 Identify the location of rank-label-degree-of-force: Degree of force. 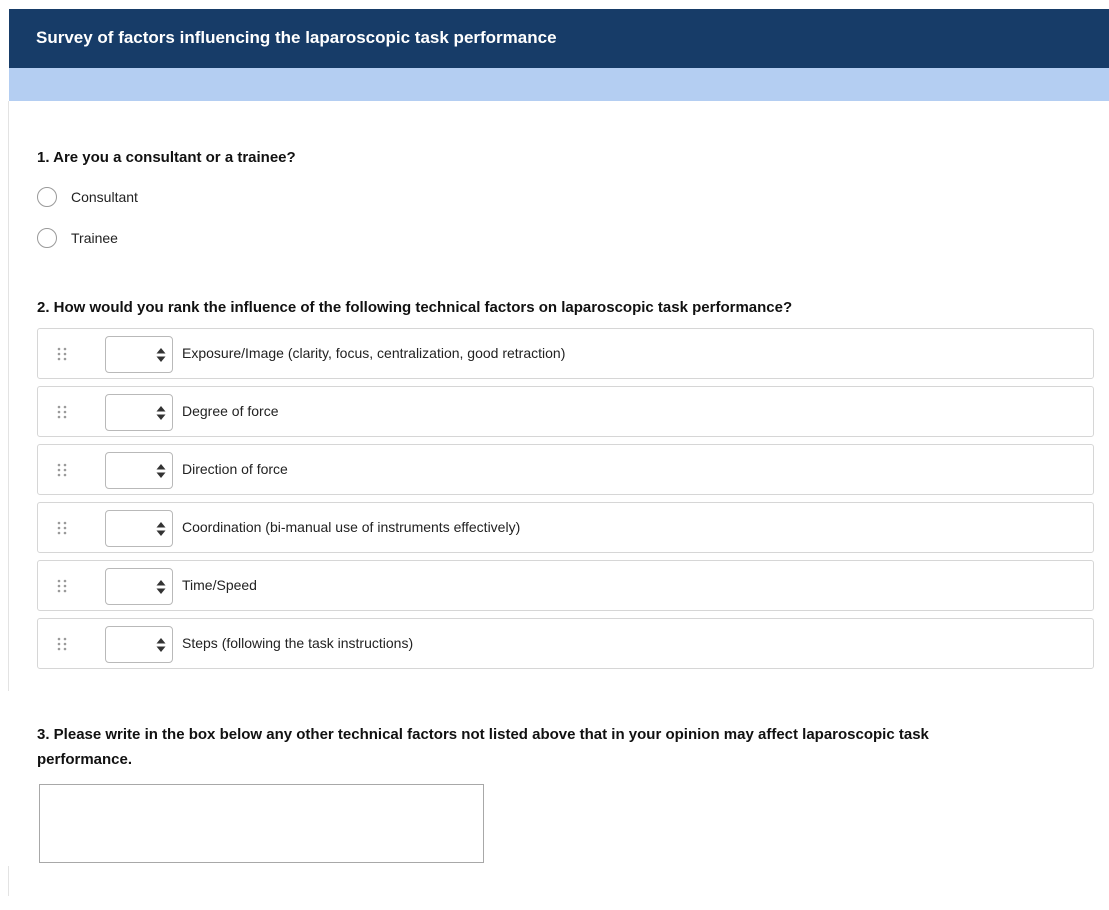
(230, 411).